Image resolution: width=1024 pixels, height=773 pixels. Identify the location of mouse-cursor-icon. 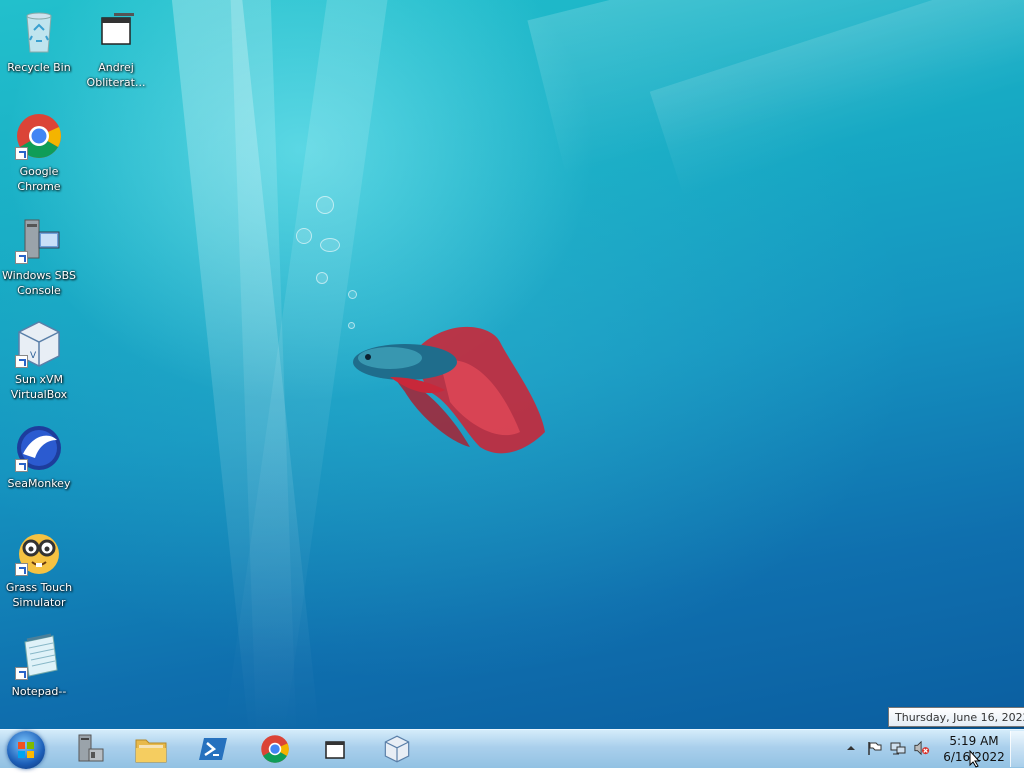
(975, 759).